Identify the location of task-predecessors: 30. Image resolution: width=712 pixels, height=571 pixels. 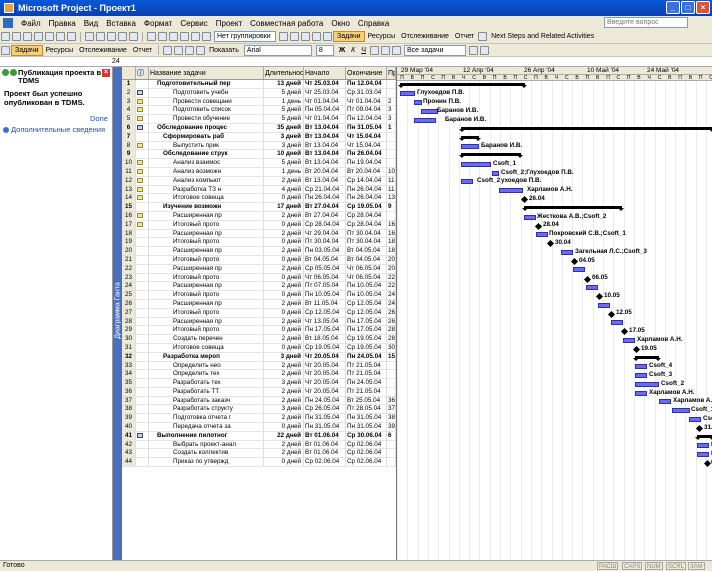
(391, 347).